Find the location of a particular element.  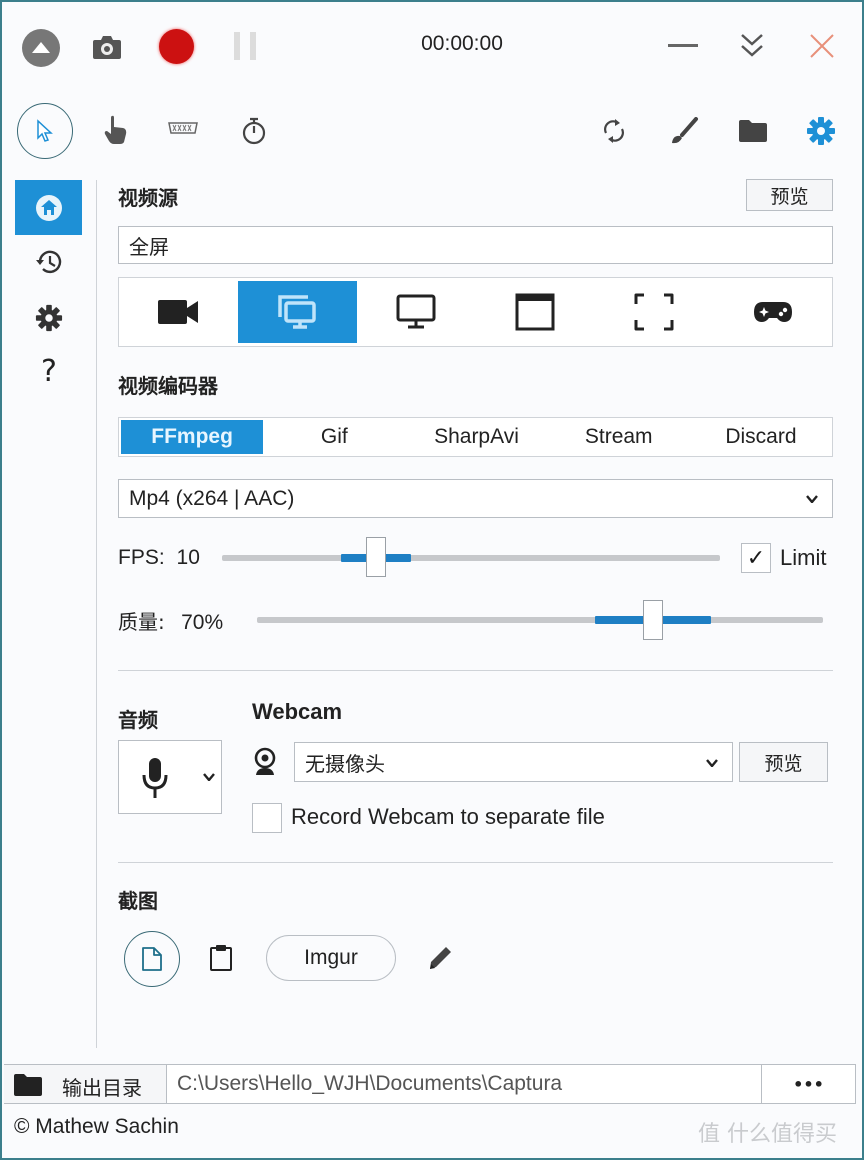

video-source-field: 全屏 is located at coordinates (475, 245).